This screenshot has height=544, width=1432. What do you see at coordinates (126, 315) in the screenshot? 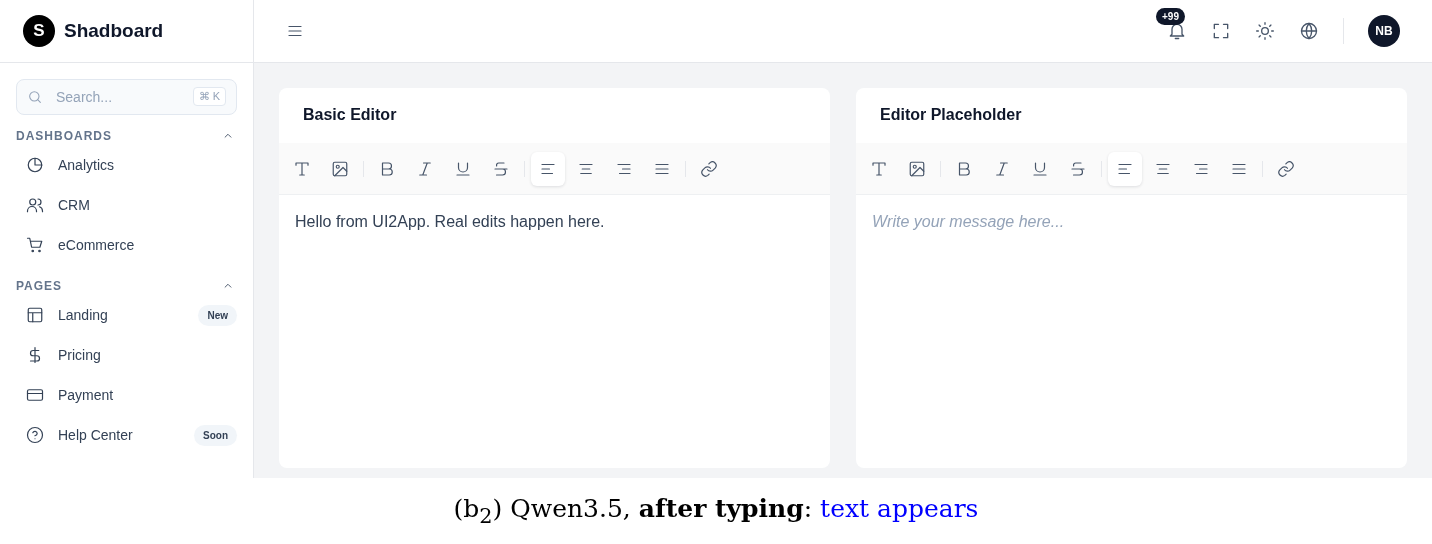
I see `sidebar-item: Landing New` at bounding box center [126, 315].